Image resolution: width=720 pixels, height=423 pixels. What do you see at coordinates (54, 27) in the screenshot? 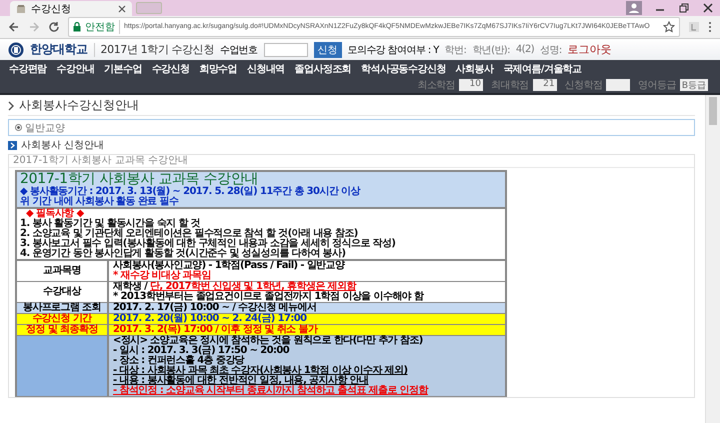
I see `reload-icon` at bounding box center [54, 27].